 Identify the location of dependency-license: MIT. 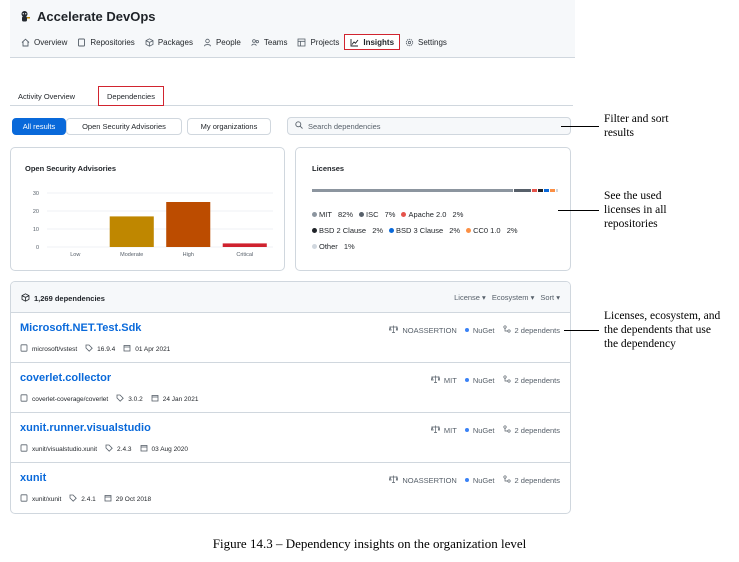
(450, 380).